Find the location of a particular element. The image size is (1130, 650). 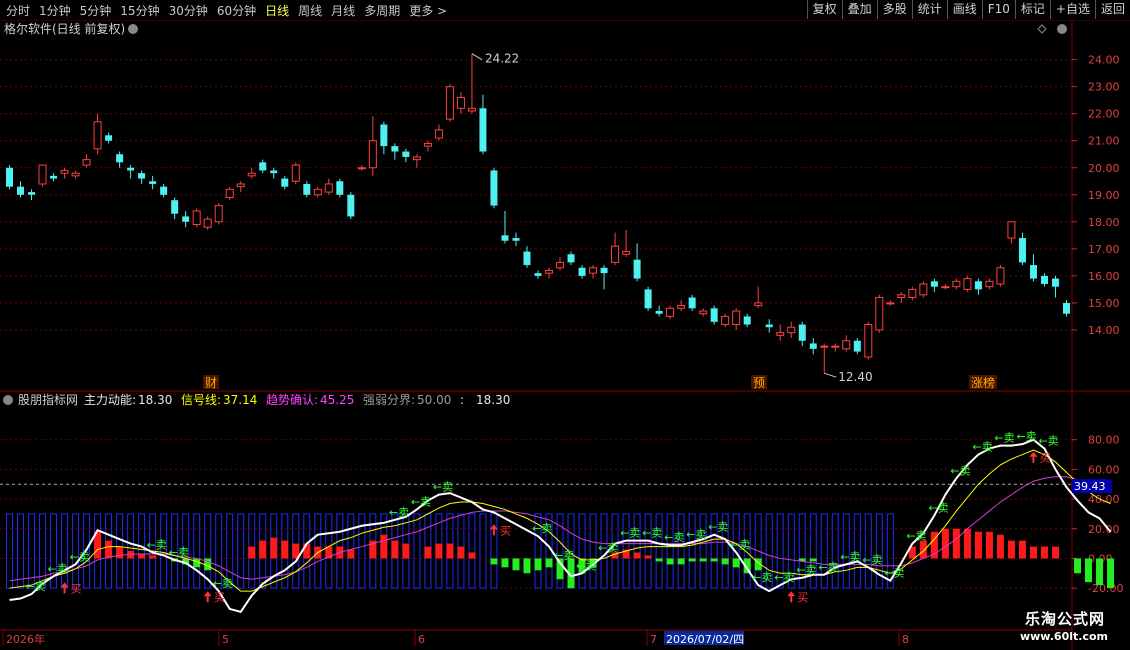

collapse-icon is located at coordinates (1062, 29).